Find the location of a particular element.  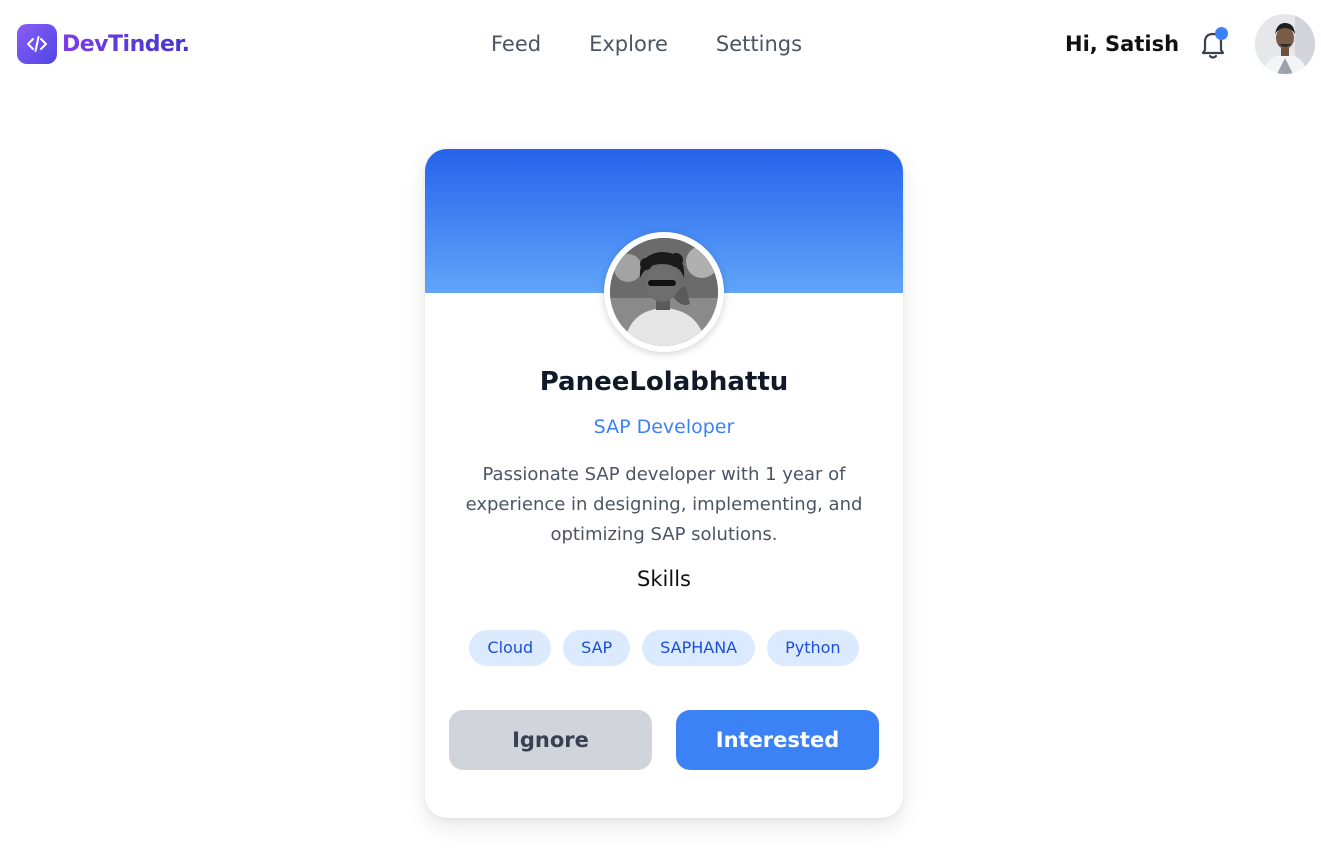

brand-link: DevTinder. is located at coordinates (103, 44).